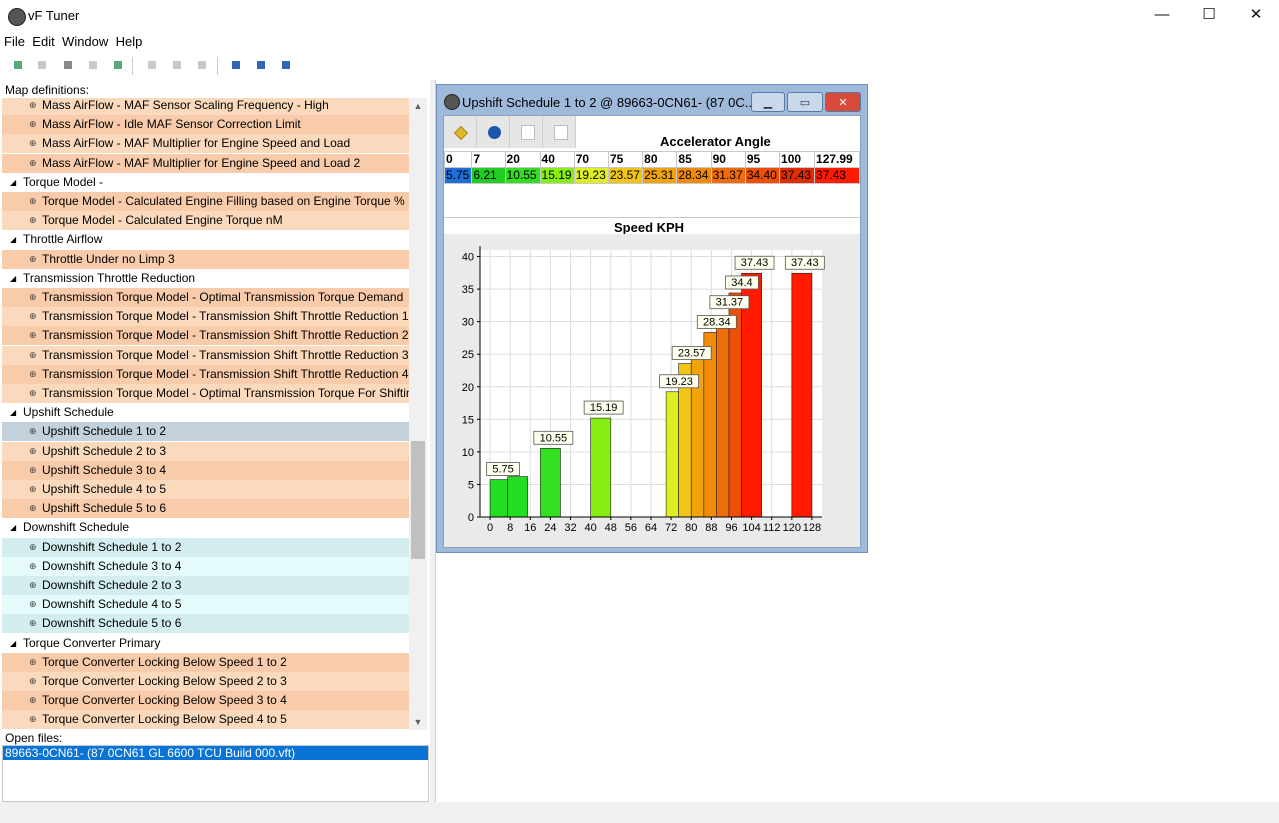  Describe the element at coordinates (177, 65) in the screenshot. I see `copy-icon` at that location.